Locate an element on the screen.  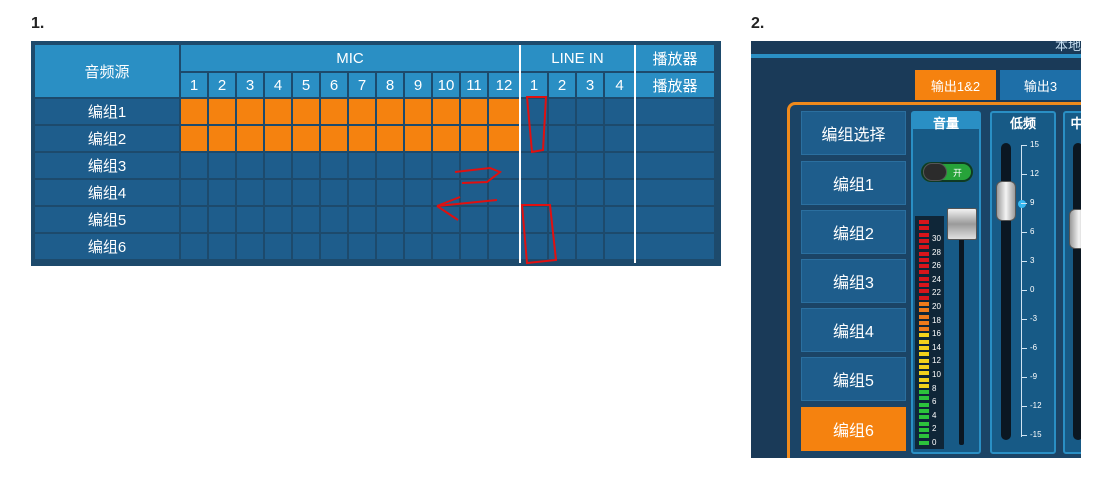
group-button: 编组6 is located at coordinates (853, 429).